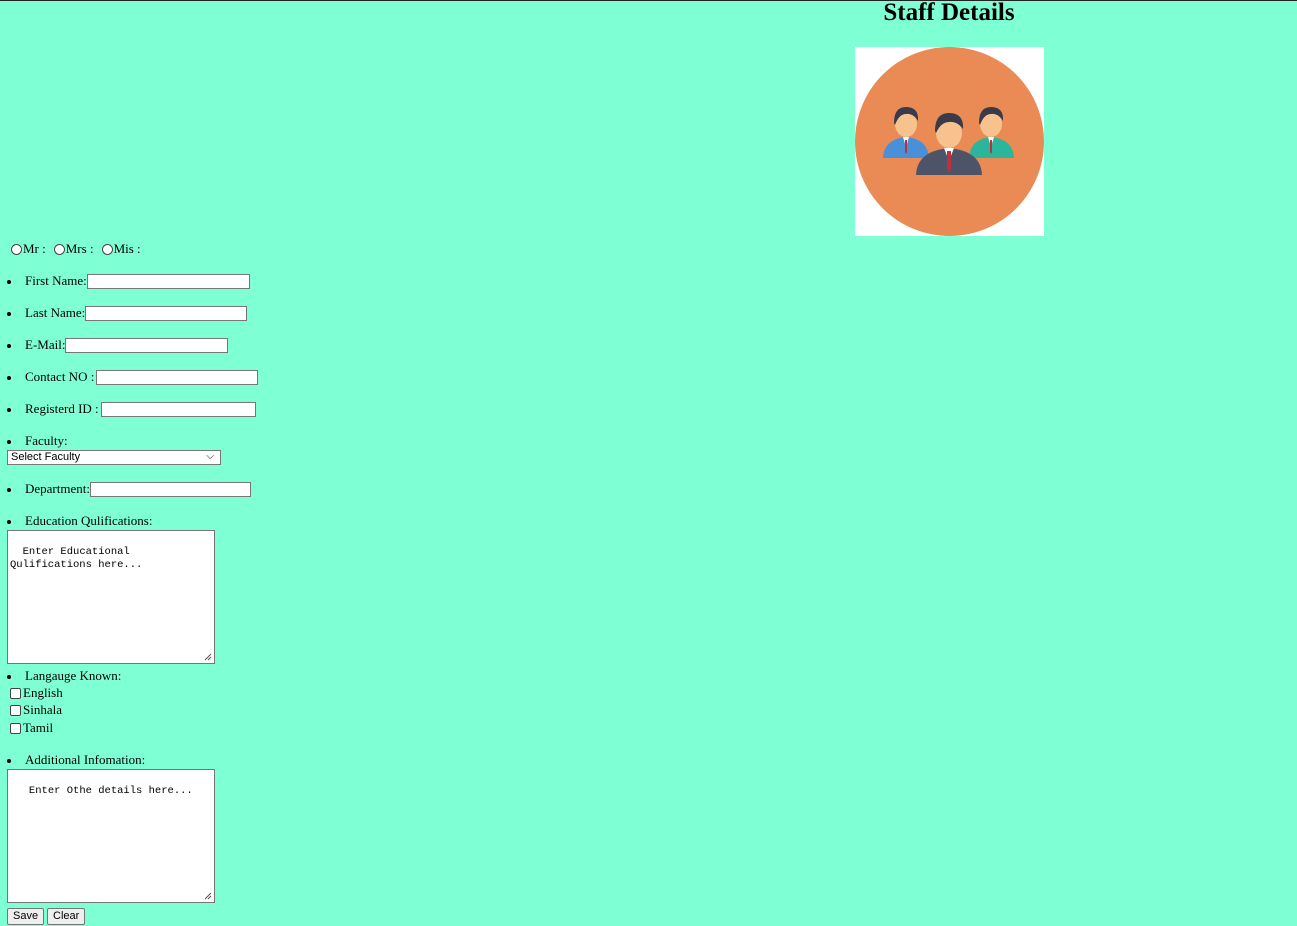 The height and width of the screenshot is (926, 1297). What do you see at coordinates (210, 456) in the screenshot?
I see `chevron-down-icon: ⌵` at bounding box center [210, 456].